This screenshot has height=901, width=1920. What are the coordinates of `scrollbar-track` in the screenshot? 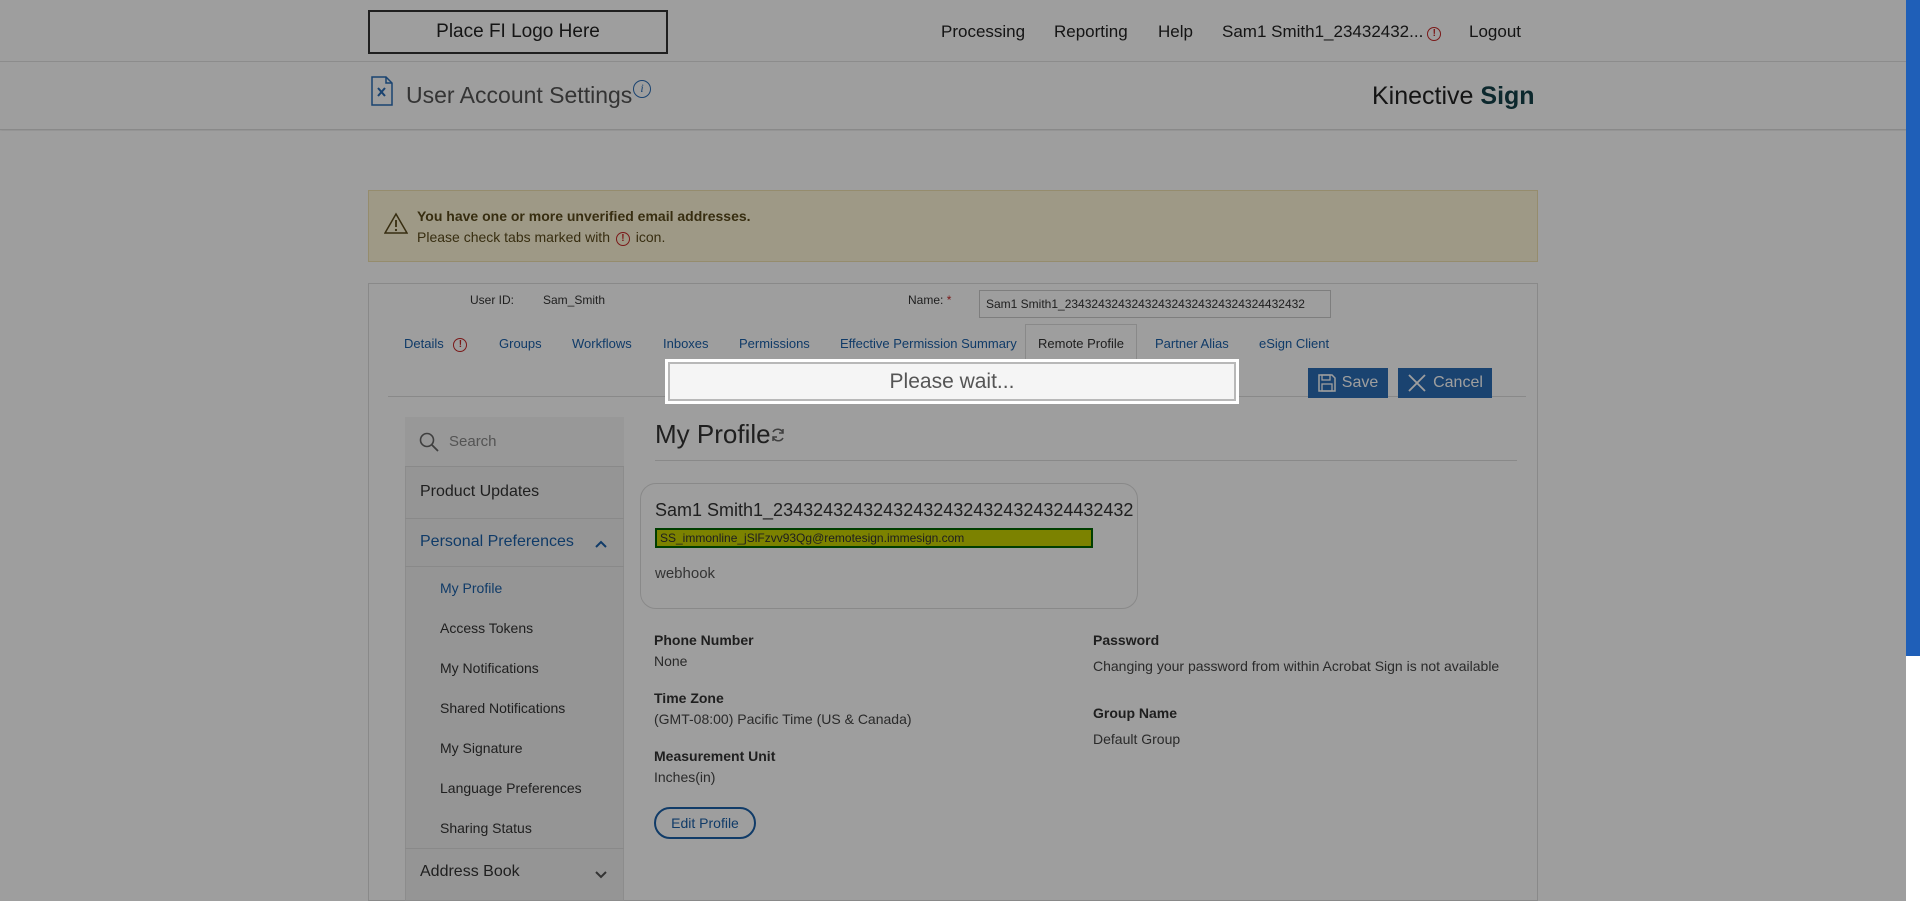 It's located at (1913, 778).